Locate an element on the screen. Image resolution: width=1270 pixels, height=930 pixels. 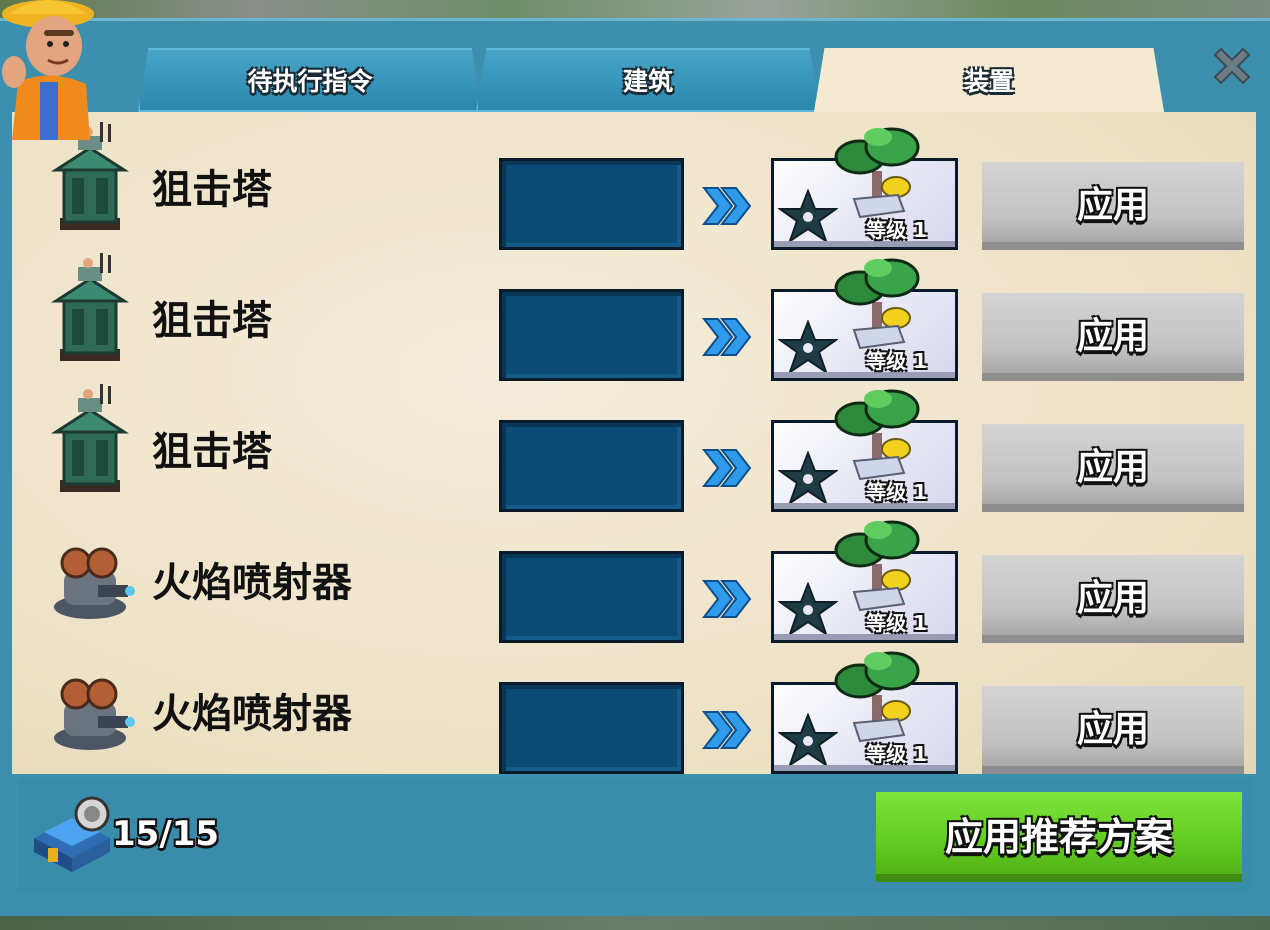
tab-bar: 待执行指令 建筑 装置 is located at coordinates (651, 81).